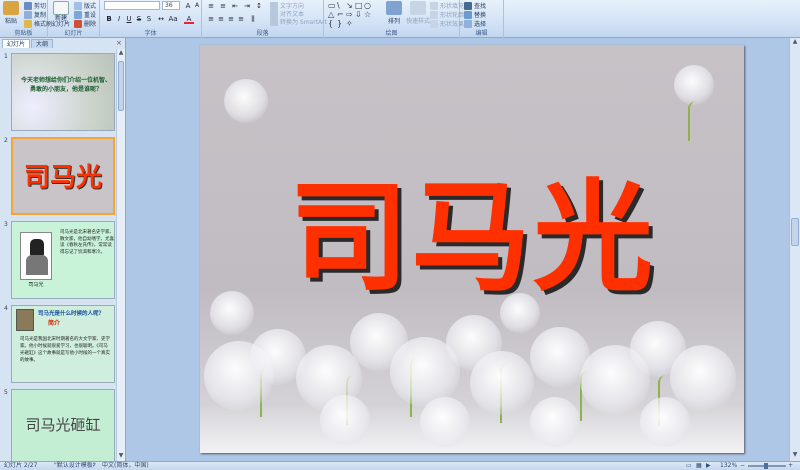 The image size is (800, 470). Describe the element at coordinates (139, 19) in the screenshot. I see `strikethrough-icon: S` at that location.